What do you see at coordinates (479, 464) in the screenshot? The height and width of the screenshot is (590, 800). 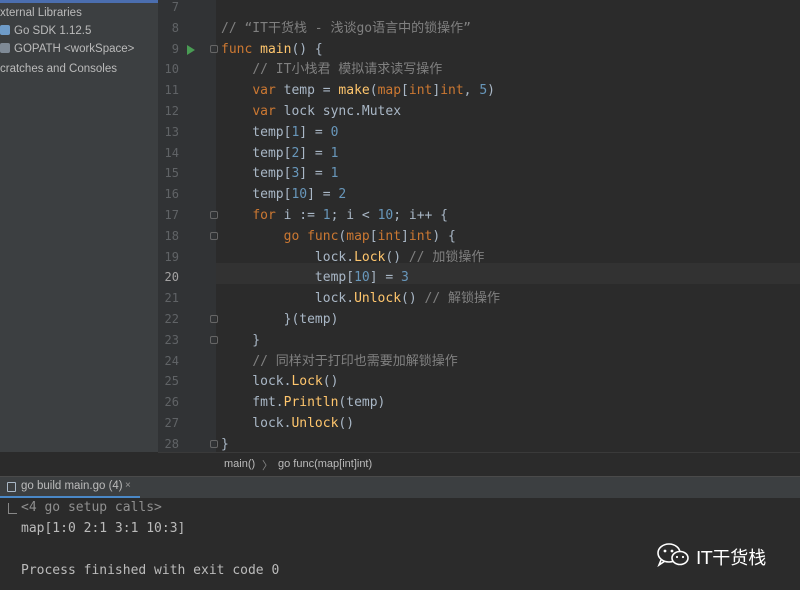 I see `breadcrumb: main() 〉 go func(map[int]int)` at bounding box center [479, 464].